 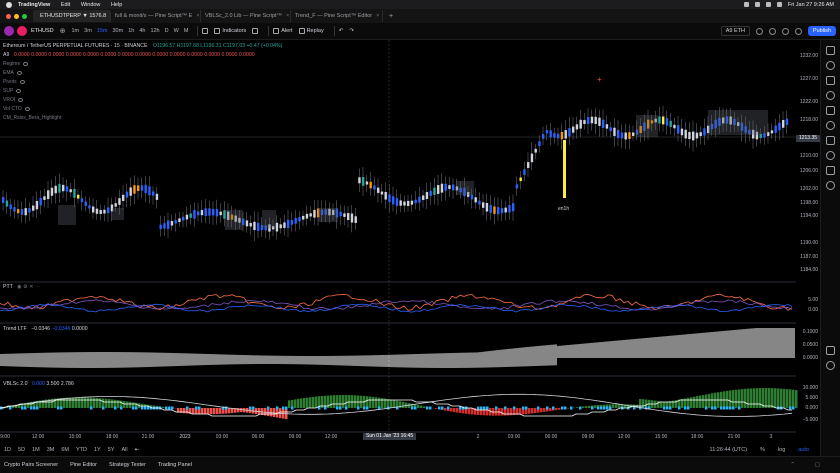 I want to click on hotlist-icon, so click(x=830, y=95).